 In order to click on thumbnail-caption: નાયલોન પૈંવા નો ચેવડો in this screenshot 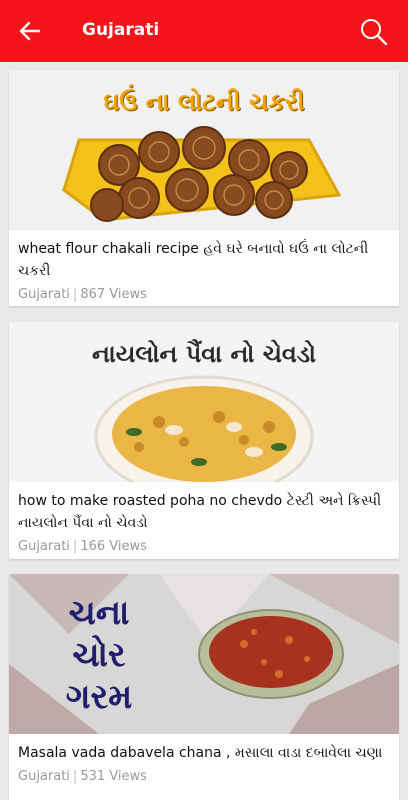, I will do `click(204, 354)`.